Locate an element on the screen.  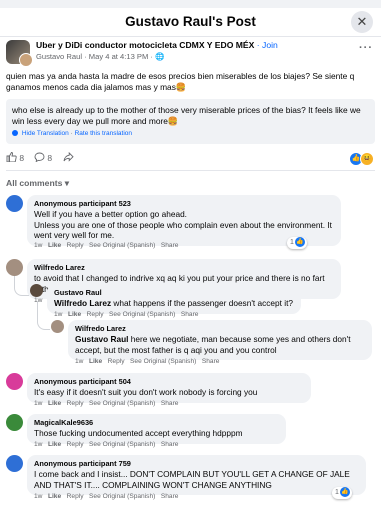
comment-action: 8 is located at coordinates (43, 157).